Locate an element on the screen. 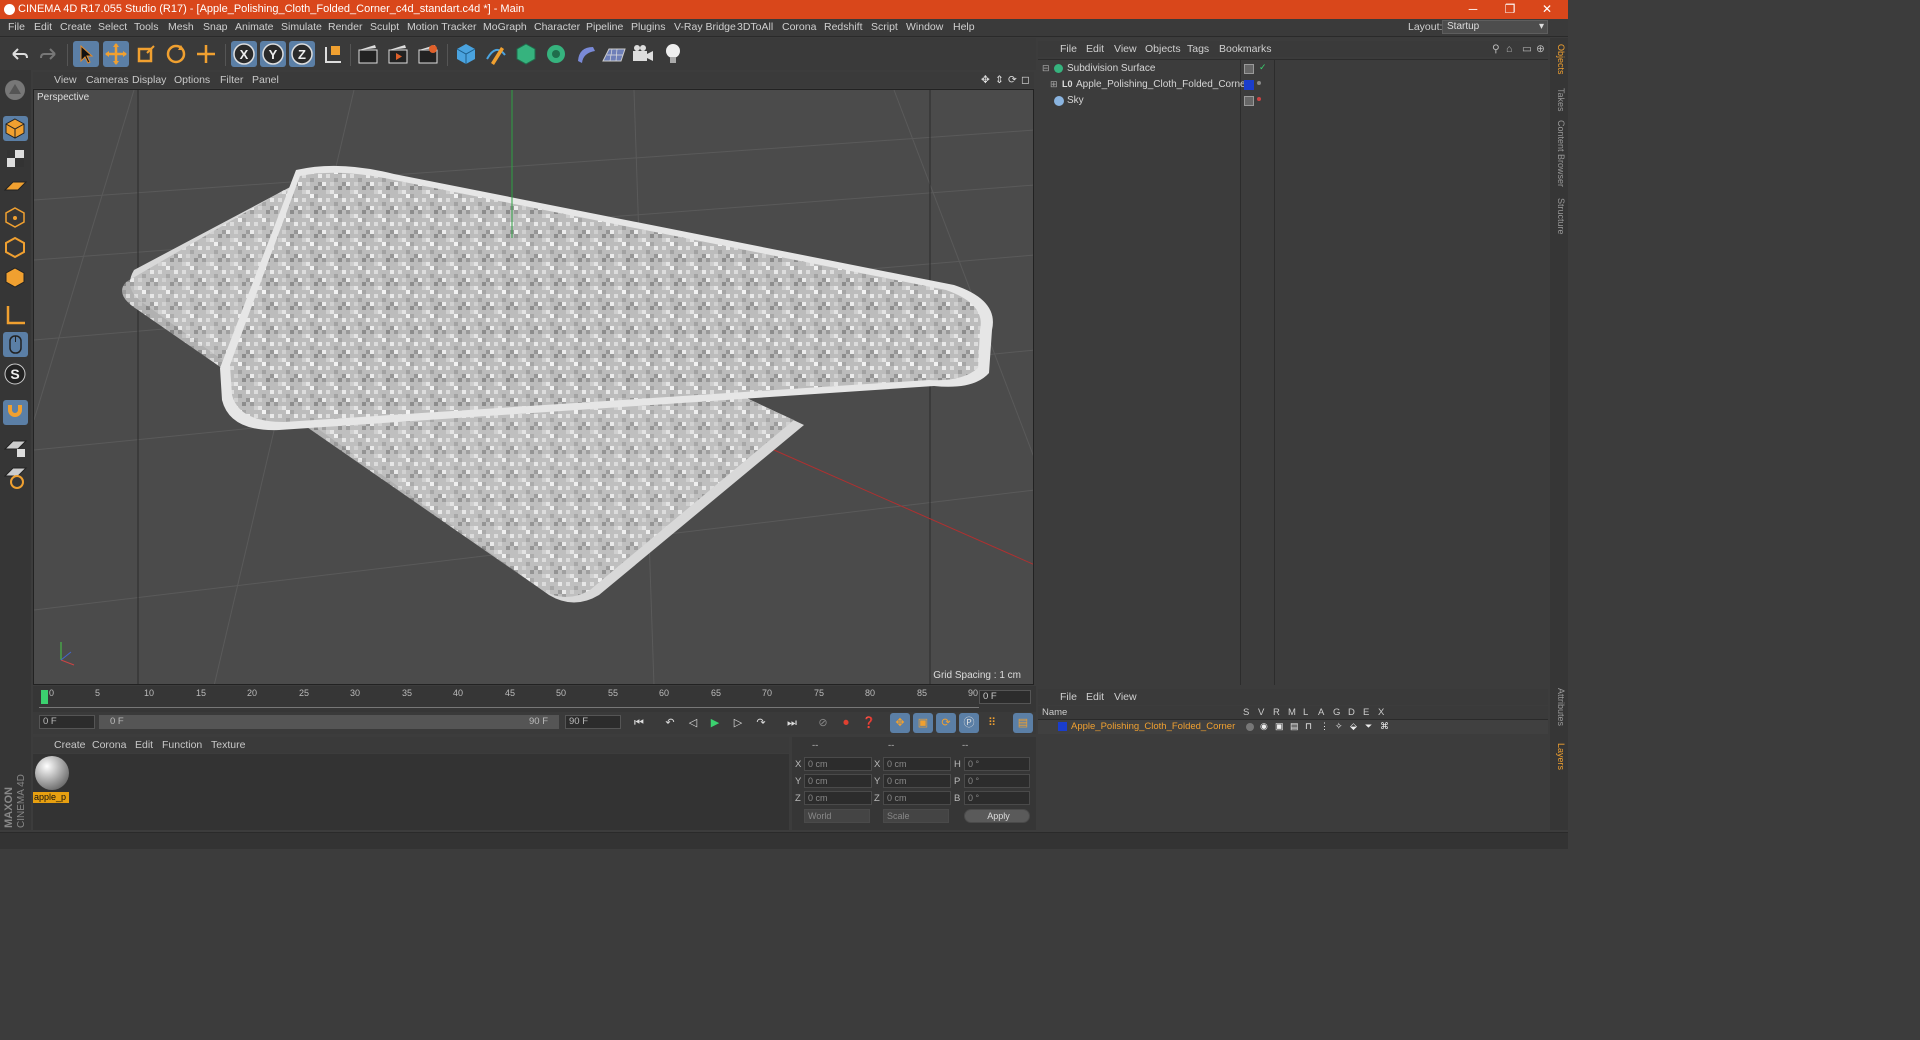 The height and width of the screenshot is (1040, 1920). viewport-menu-view: View is located at coordinates (65, 80).